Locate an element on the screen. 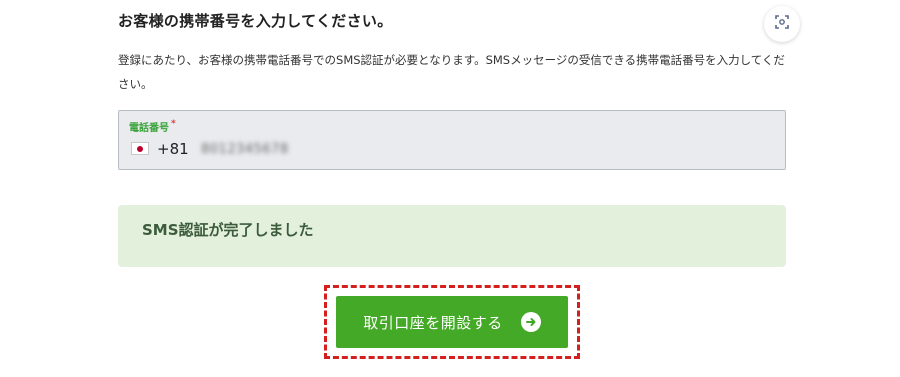 This screenshot has width=900, height=377. phone-label: 電話番号 * is located at coordinates (152, 126).